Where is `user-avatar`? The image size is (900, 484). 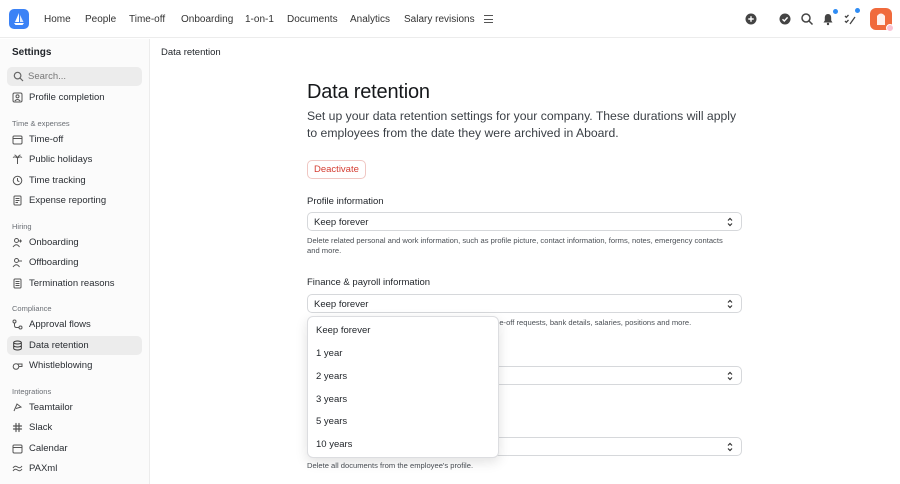 user-avatar is located at coordinates (882, 20).